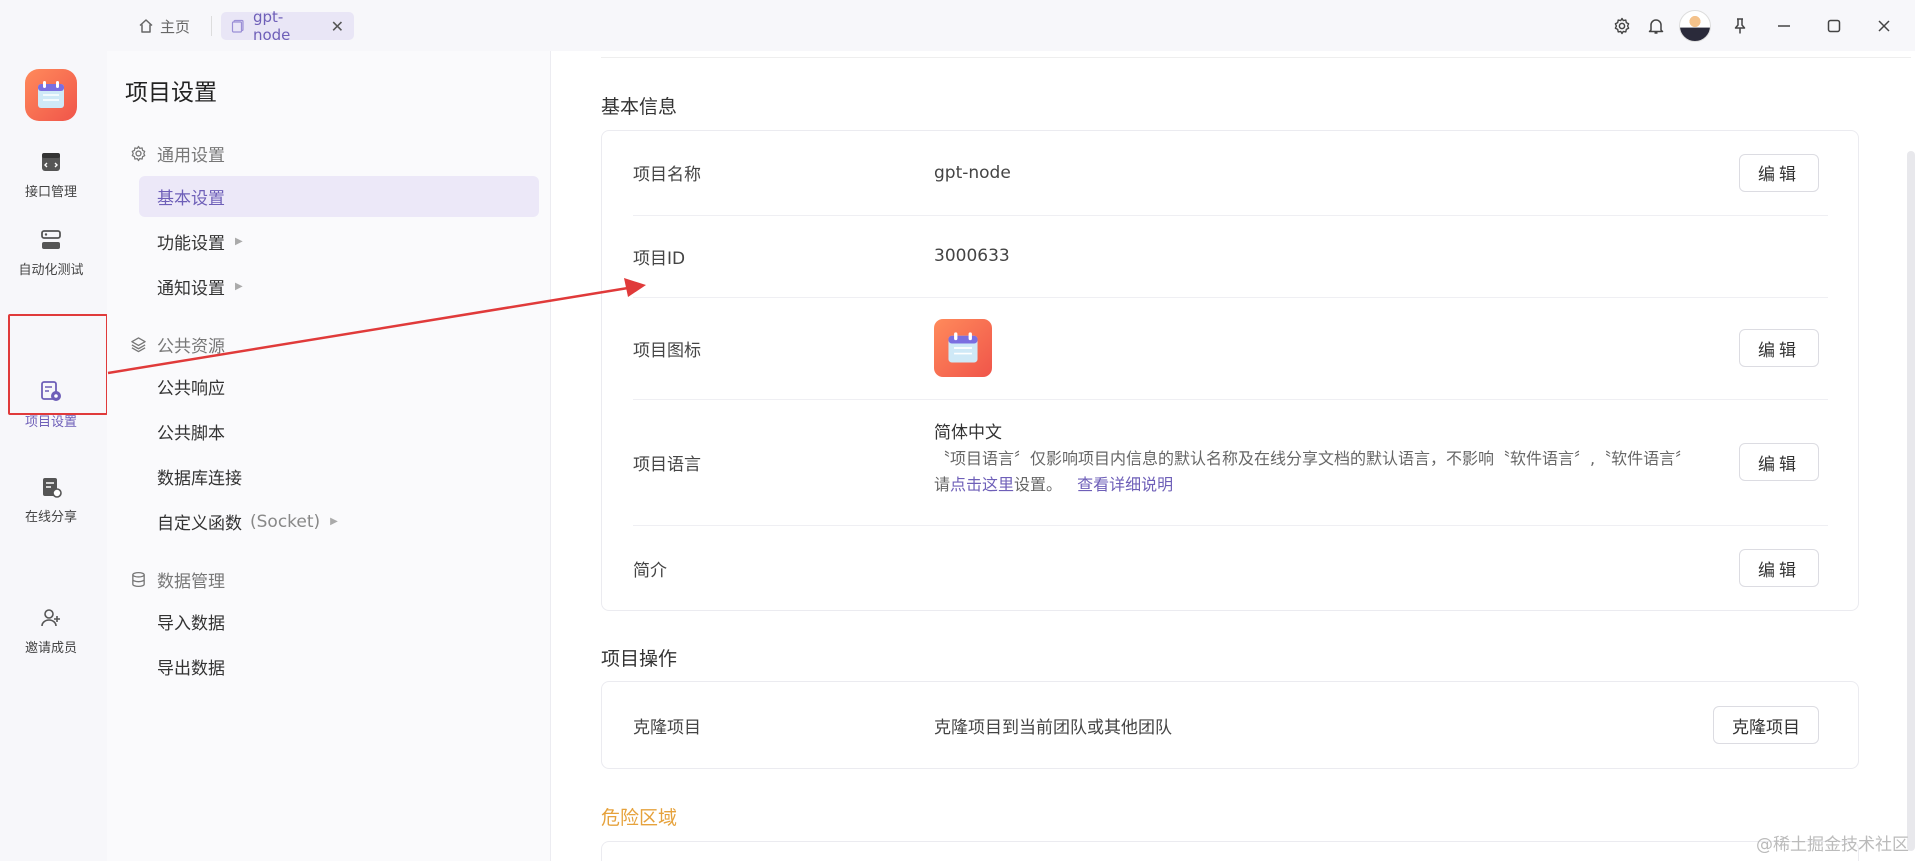  What do you see at coordinates (337, 26) in the screenshot?
I see `close-icon: ✕` at bounding box center [337, 26].